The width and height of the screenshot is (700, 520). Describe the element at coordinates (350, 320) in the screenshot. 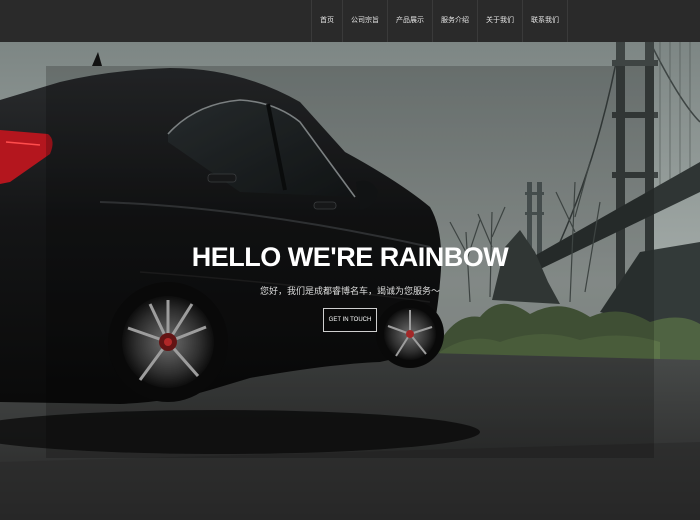

I see `get-in-touch-button: GET IN TOUCH` at that location.